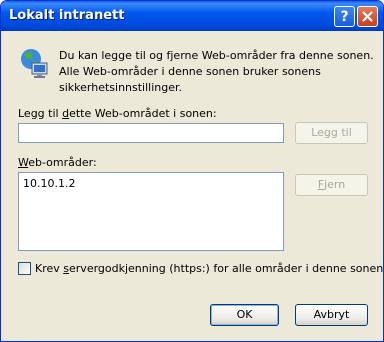  What do you see at coordinates (151, 133) in the screenshot?
I see `add-site-input` at bounding box center [151, 133].